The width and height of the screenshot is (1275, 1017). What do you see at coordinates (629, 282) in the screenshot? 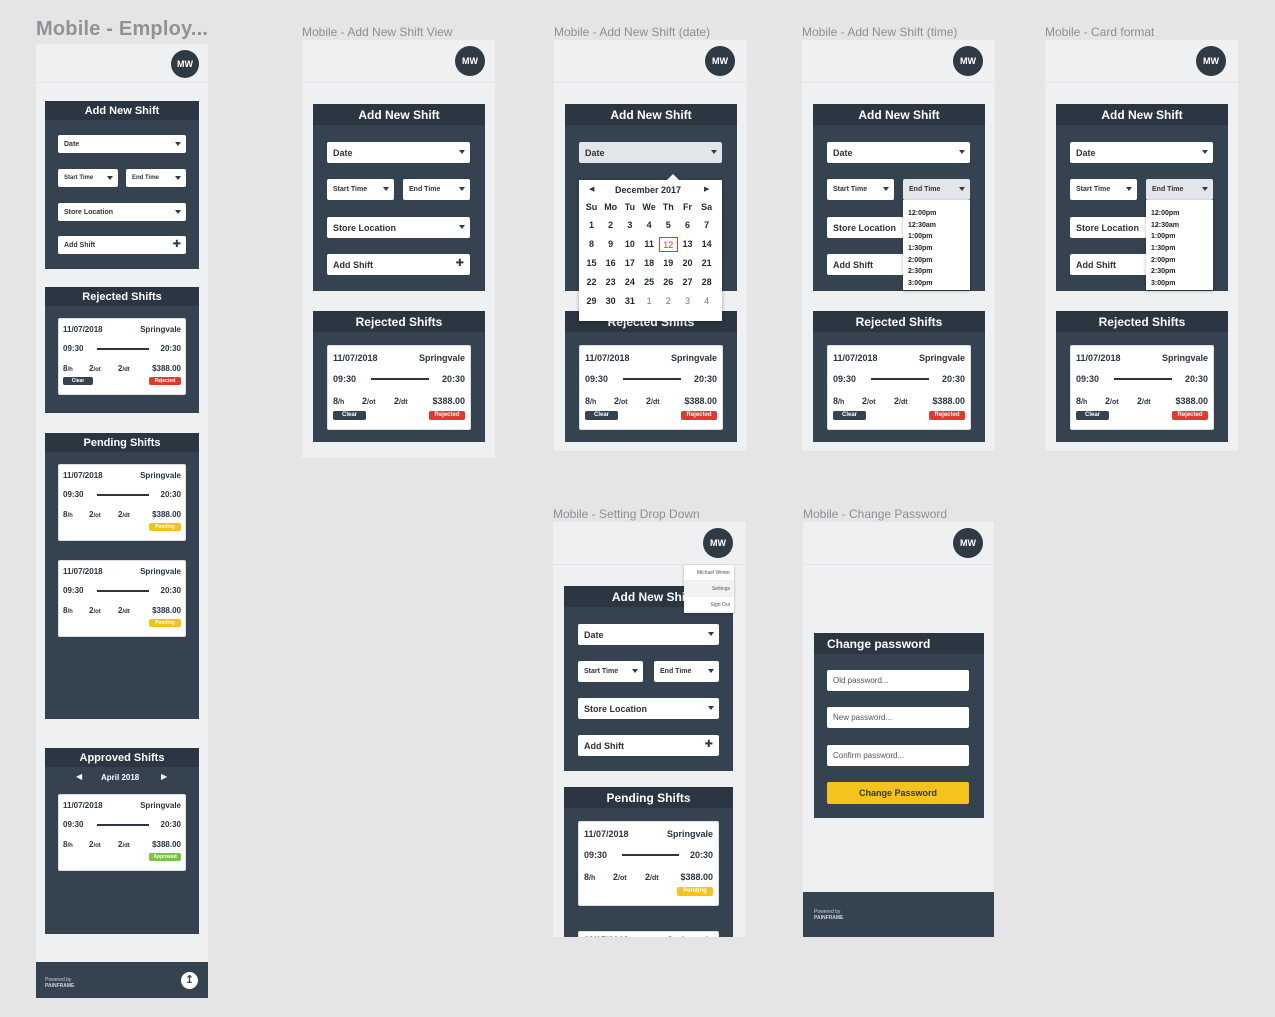
I see `calendar-day: 24` at bounding box center [629, 282].